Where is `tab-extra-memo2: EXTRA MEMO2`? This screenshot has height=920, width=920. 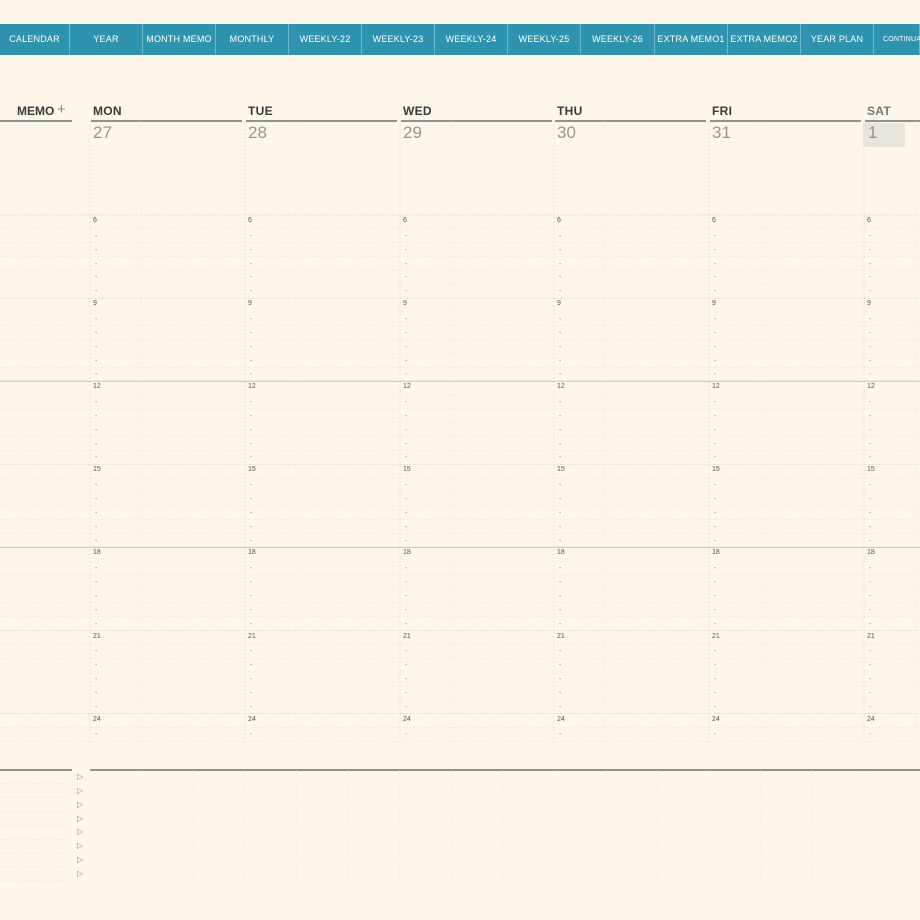 tab-extra-memo2: EXTRA MEMO2 is located at coordinates (764, 39).